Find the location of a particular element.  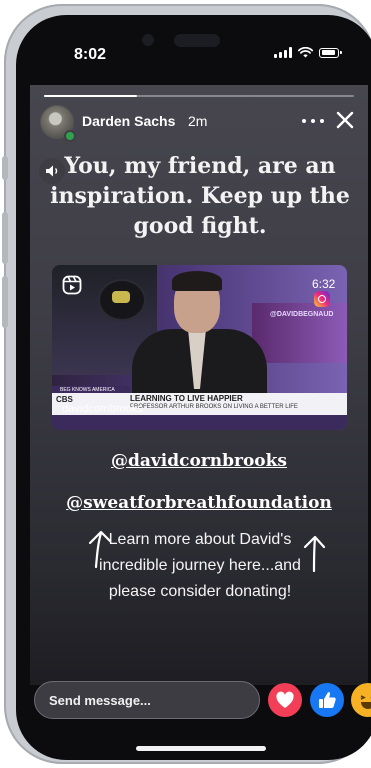

front-camera is located at coordinates (148, 40).